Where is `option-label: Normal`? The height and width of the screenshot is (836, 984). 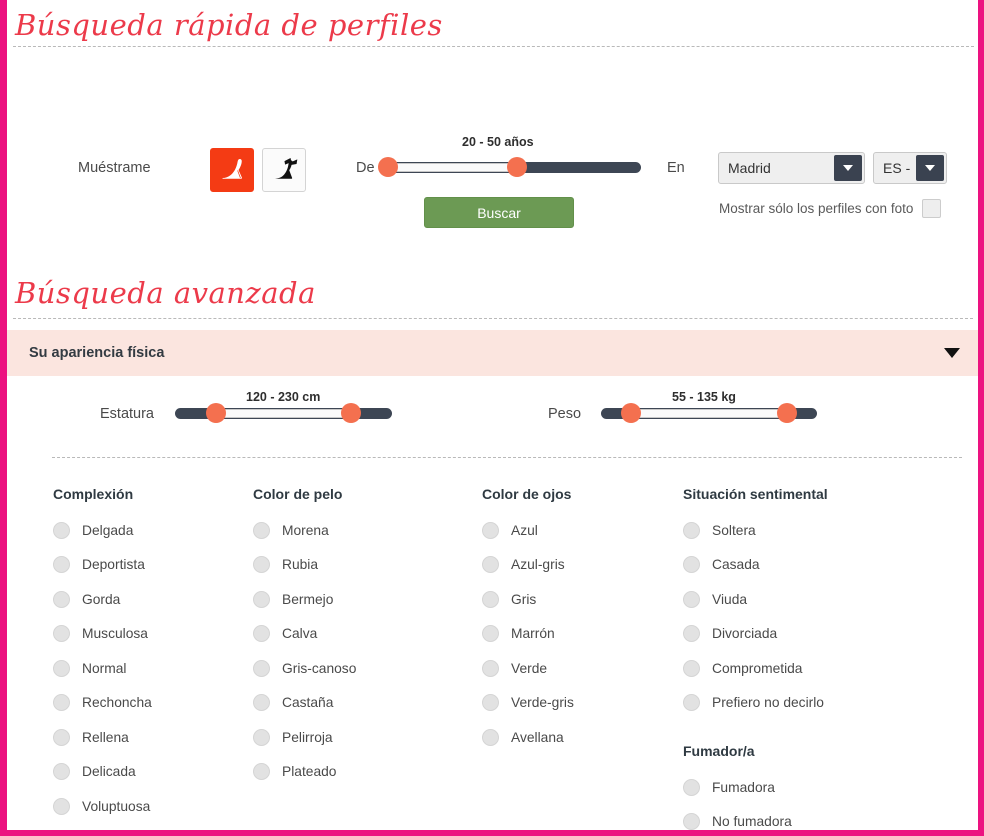
option-label: Normal is located at coordinates (104, 668).